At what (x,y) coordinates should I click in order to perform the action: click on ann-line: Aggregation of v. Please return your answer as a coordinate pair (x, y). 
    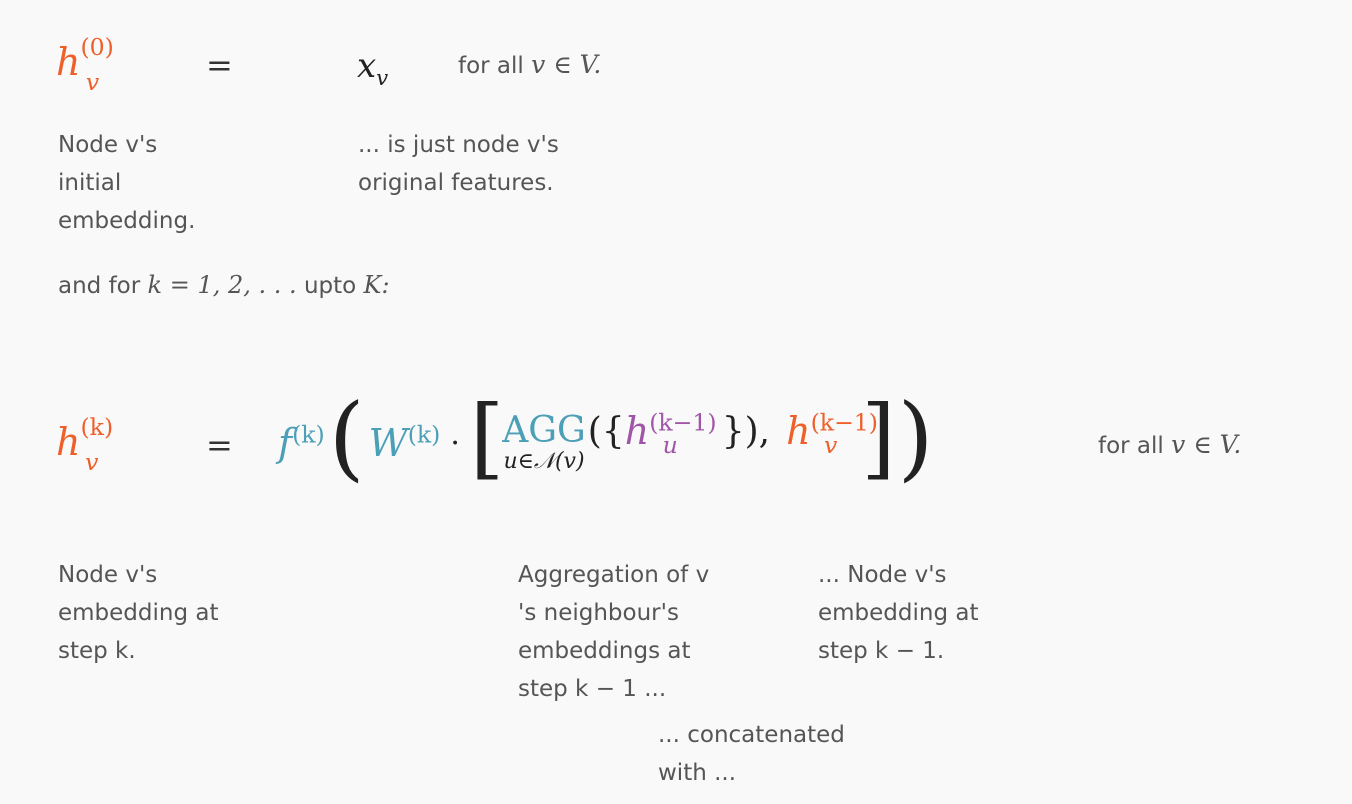
    Looking at the image, I should click on (614, 575).